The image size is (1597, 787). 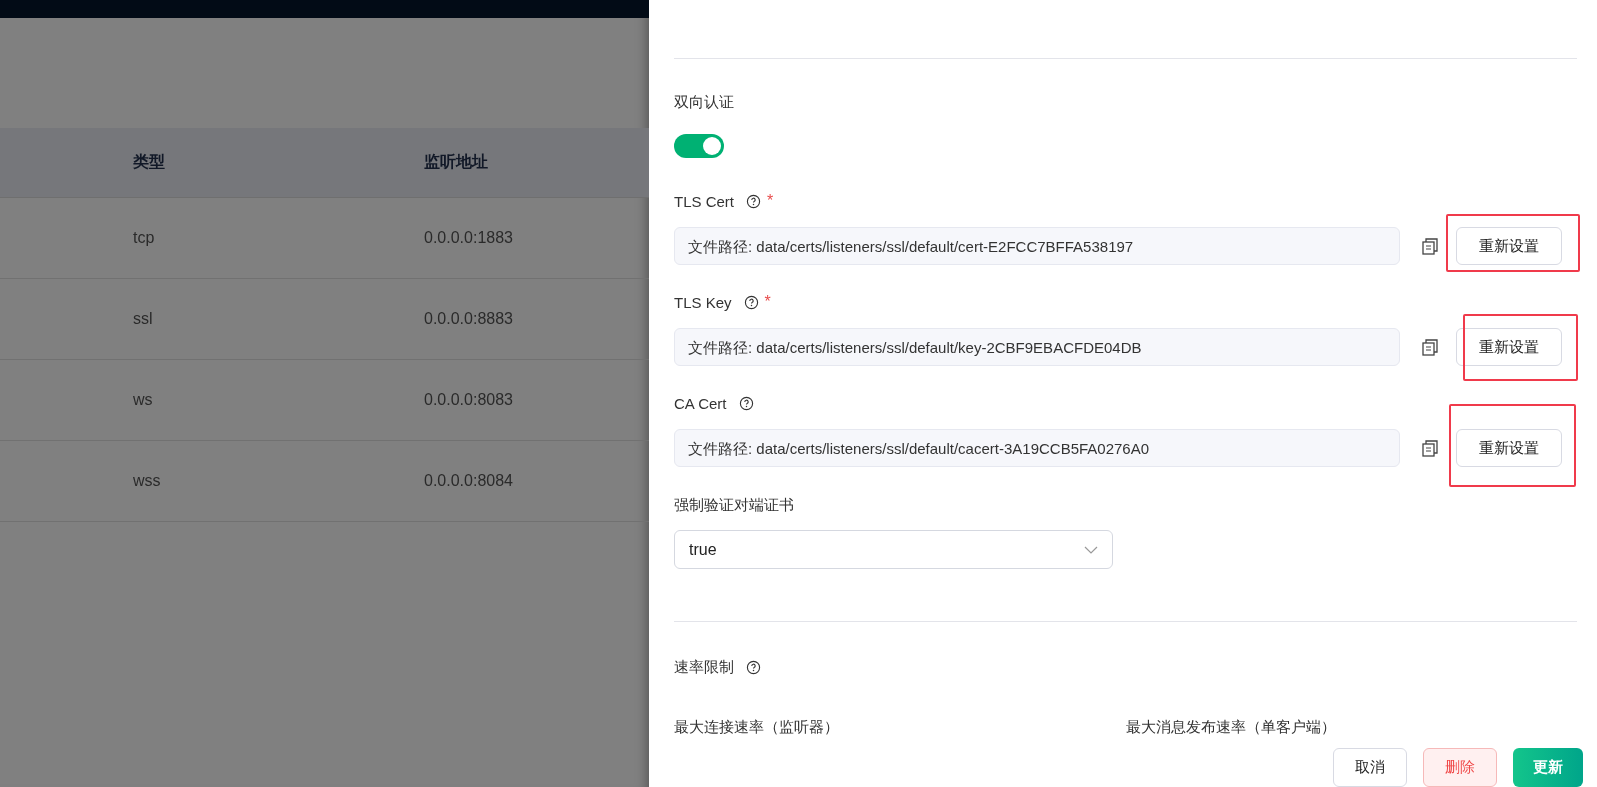 What do you see at coordinates (1370, 767) in the screenshot?
I see `cancel-button: 取消` at bounding box center [1370, 767].